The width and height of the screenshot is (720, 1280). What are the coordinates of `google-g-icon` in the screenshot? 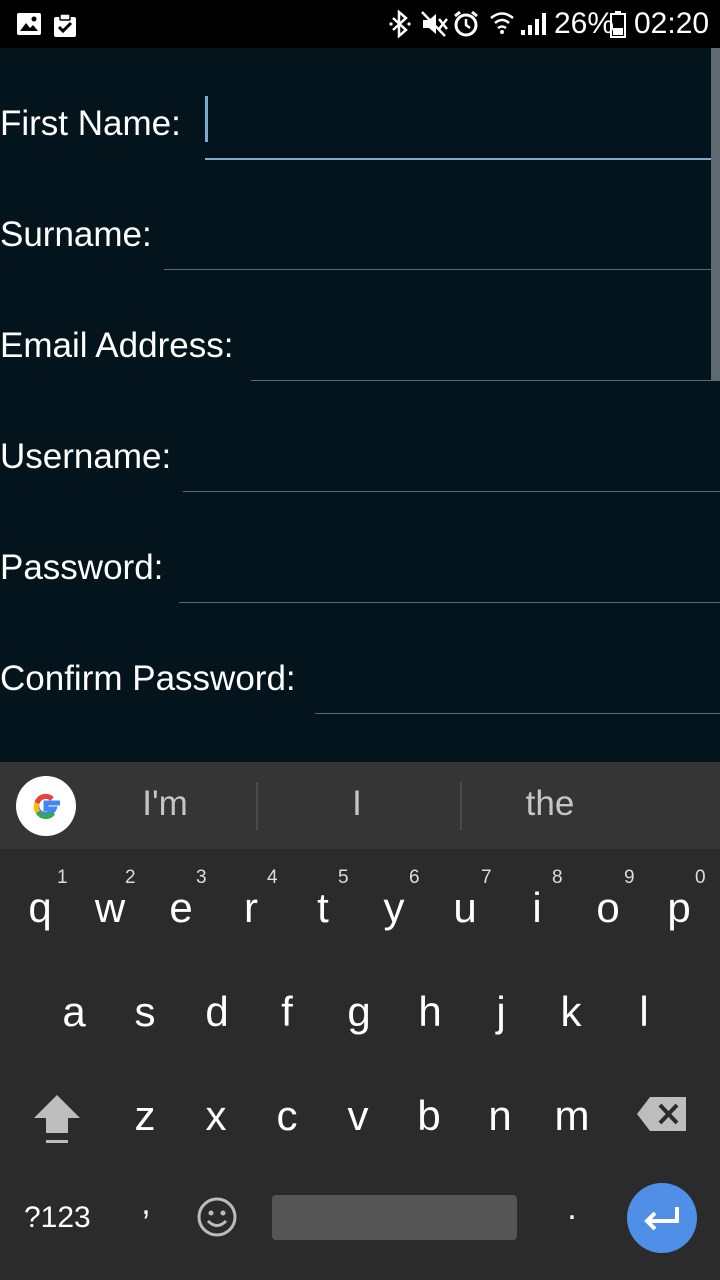 It's located at (46, 806).